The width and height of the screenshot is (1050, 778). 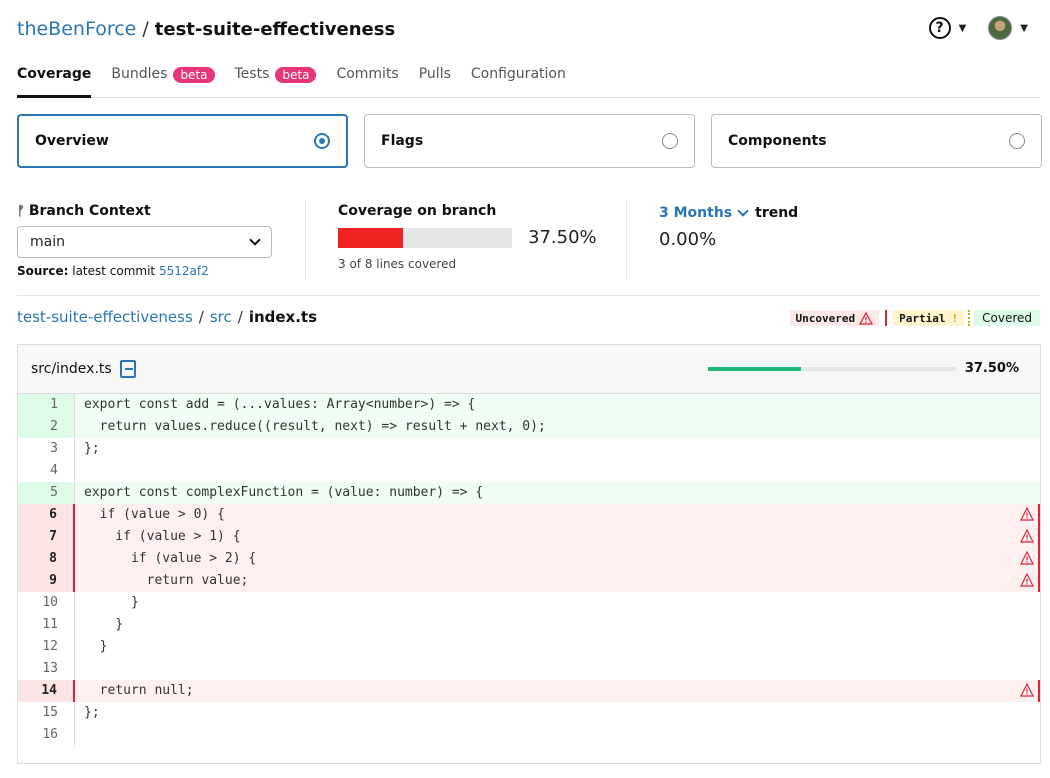 What do you see at coordinates (529, 581) in the screenshot?
I see `code-line: 9 return value;` at bounding box center [529, 581].